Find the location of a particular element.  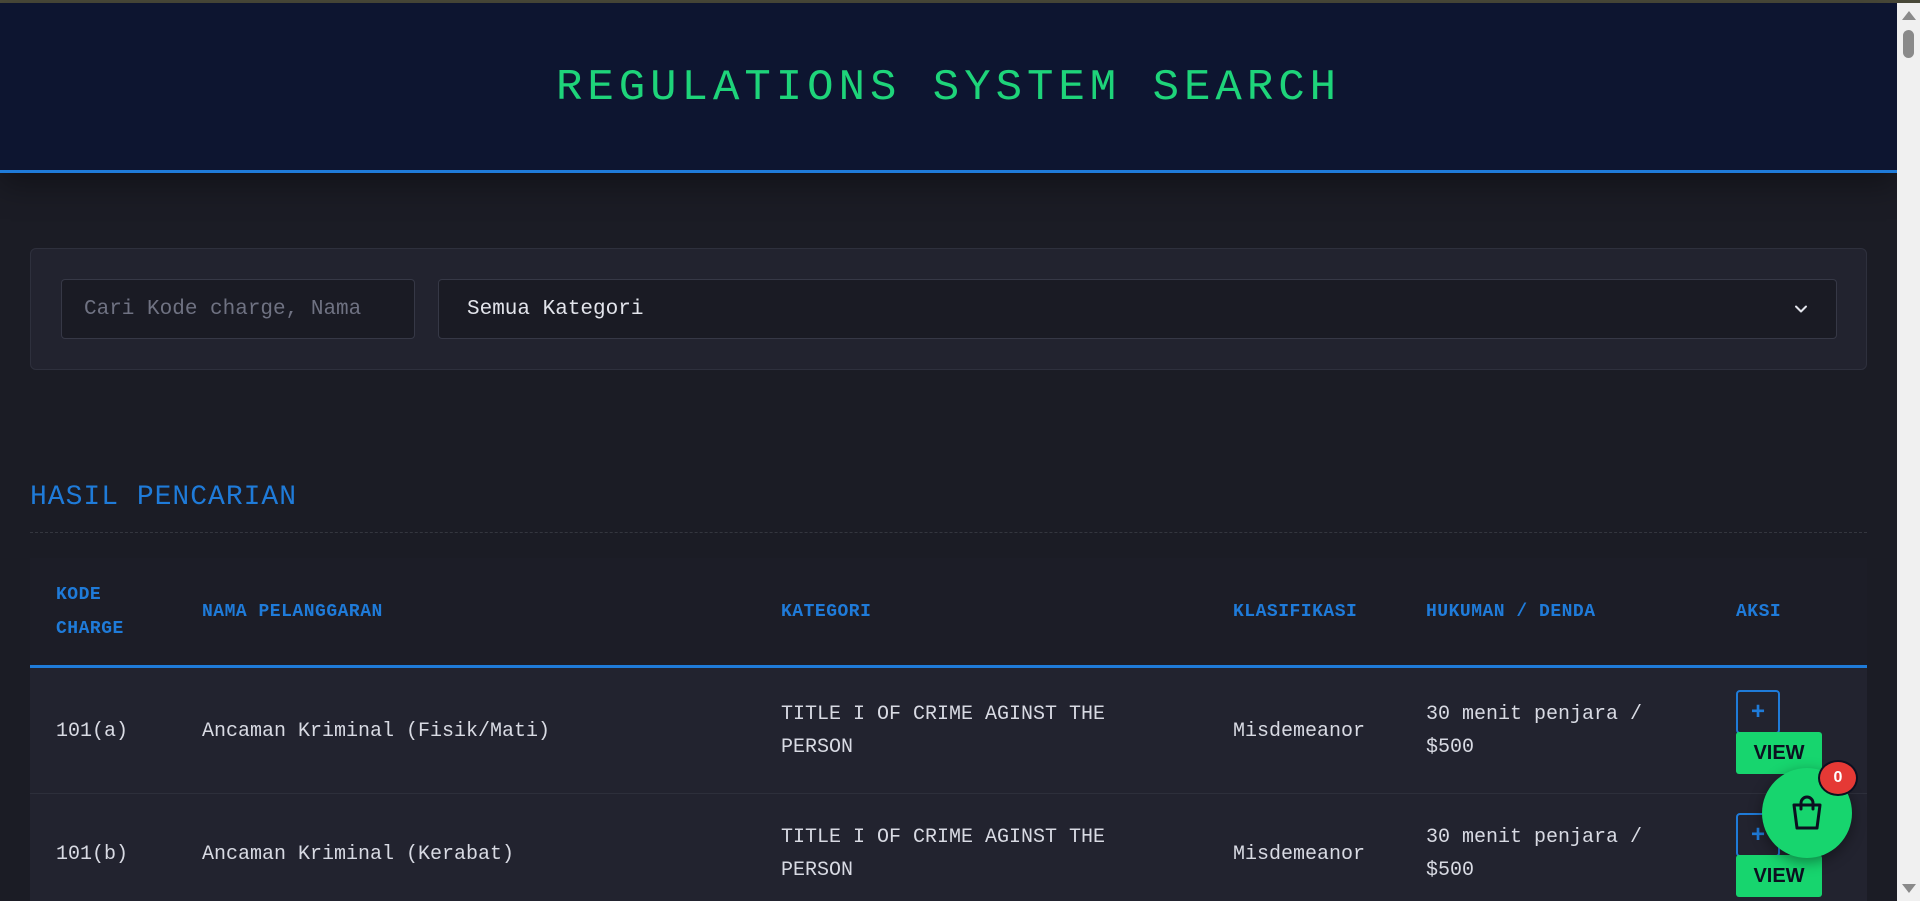

page-title: REGULATIONS SYSTEM SEARCH is located at coordinates (948, 88).